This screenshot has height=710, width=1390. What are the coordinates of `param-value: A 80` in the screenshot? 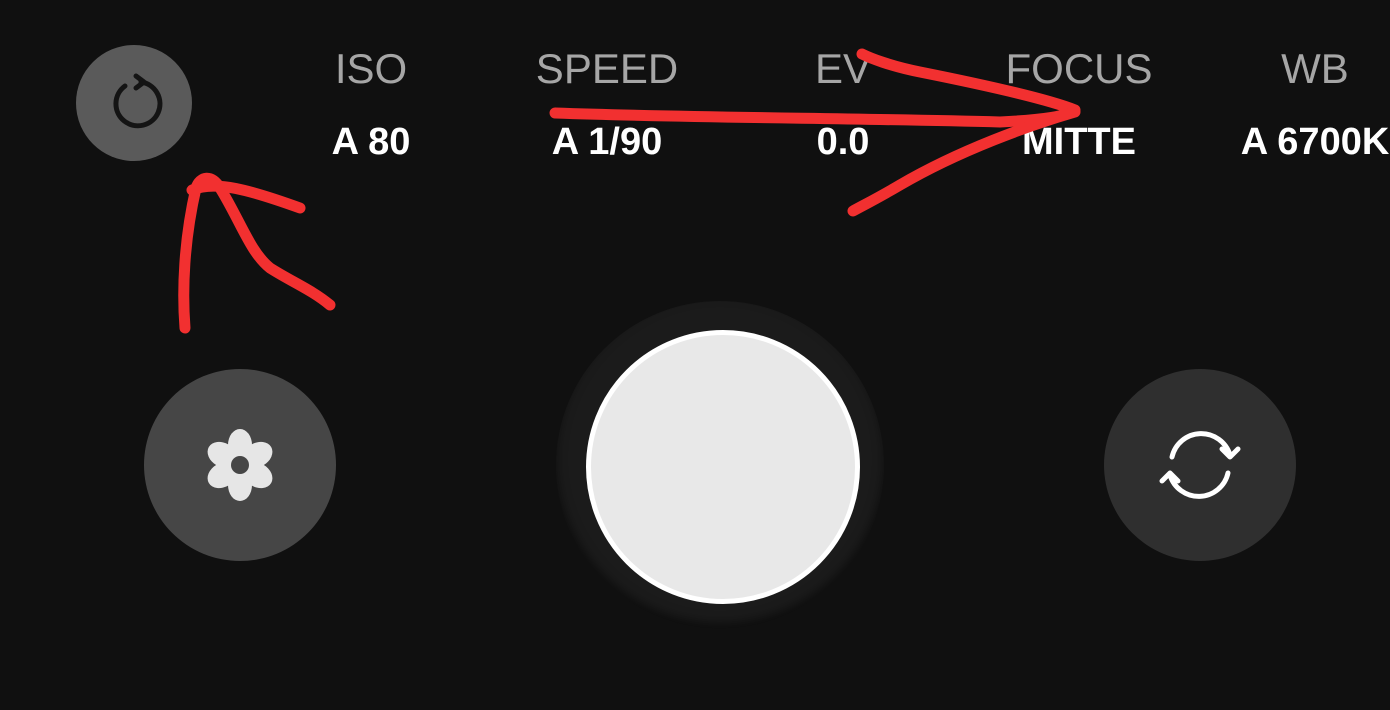 It's located at (371, 142).